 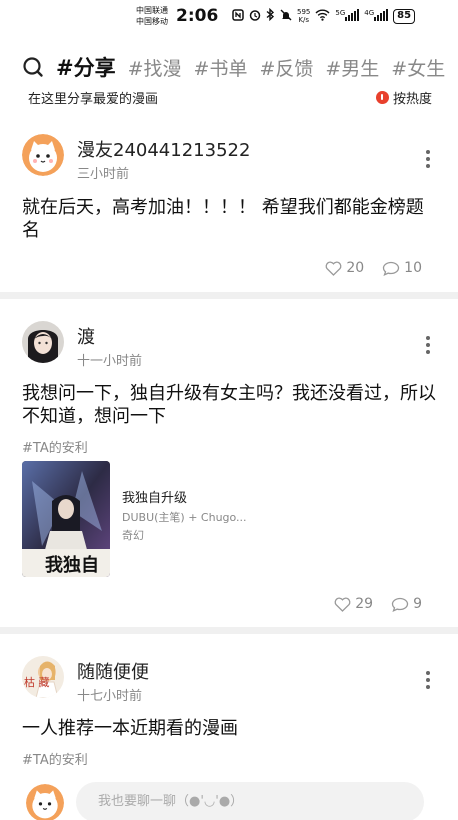 What do you see at coordinates (154, 496) in the screenshot?
I see `comic-title: 我独自升级` at bounding box center [154, 496].